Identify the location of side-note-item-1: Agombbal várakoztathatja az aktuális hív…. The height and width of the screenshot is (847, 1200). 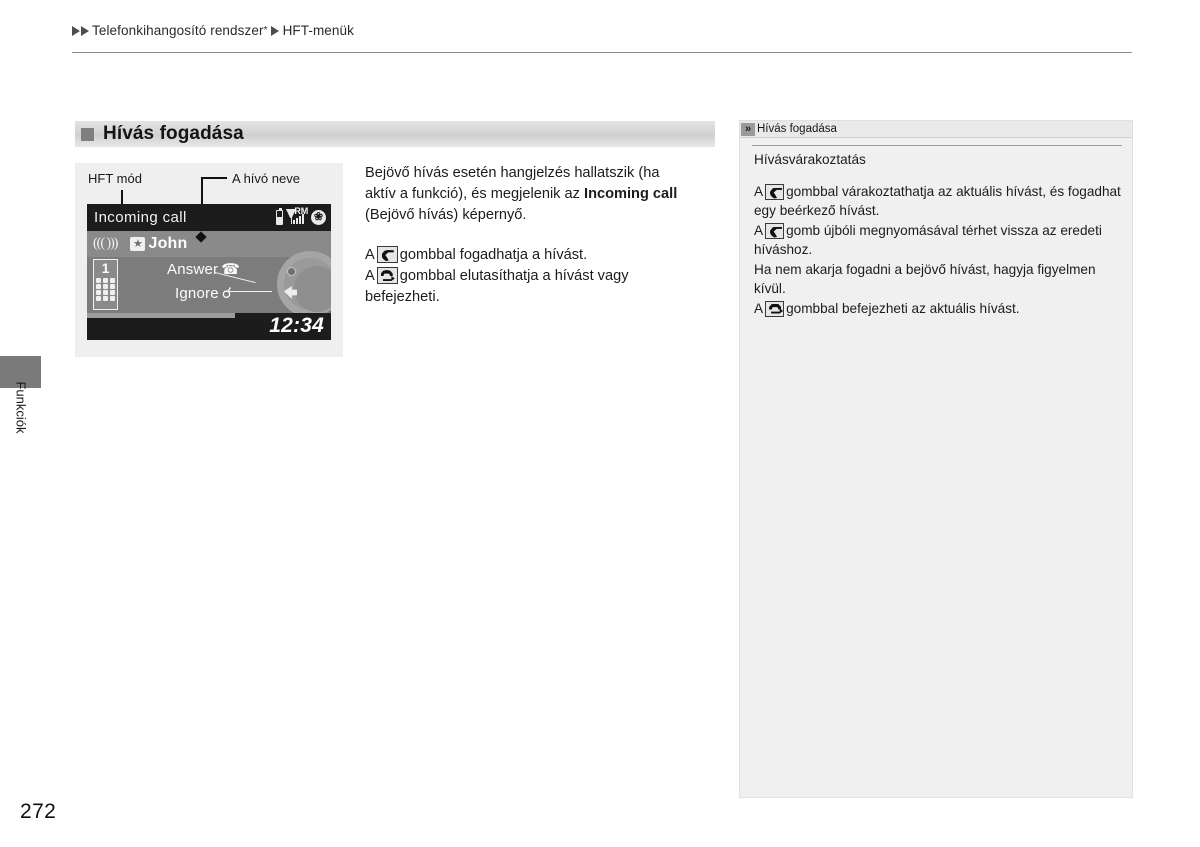
(938, 201).